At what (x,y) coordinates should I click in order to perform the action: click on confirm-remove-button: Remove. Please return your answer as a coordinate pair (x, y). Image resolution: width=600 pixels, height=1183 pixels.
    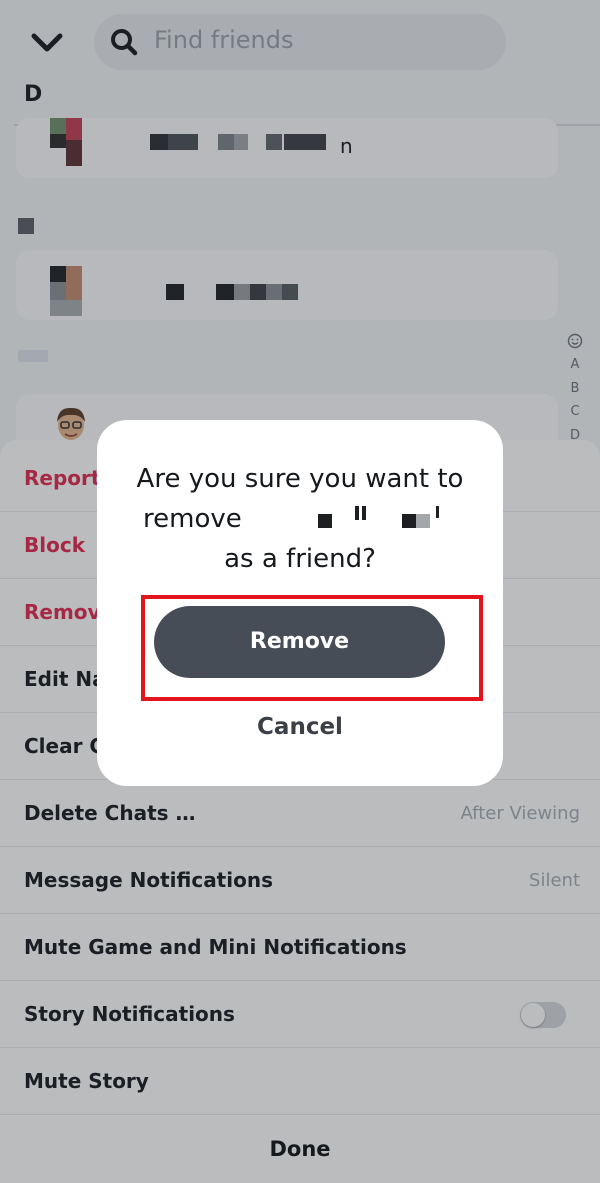
    Looking at the image, I should click on (299, 642).